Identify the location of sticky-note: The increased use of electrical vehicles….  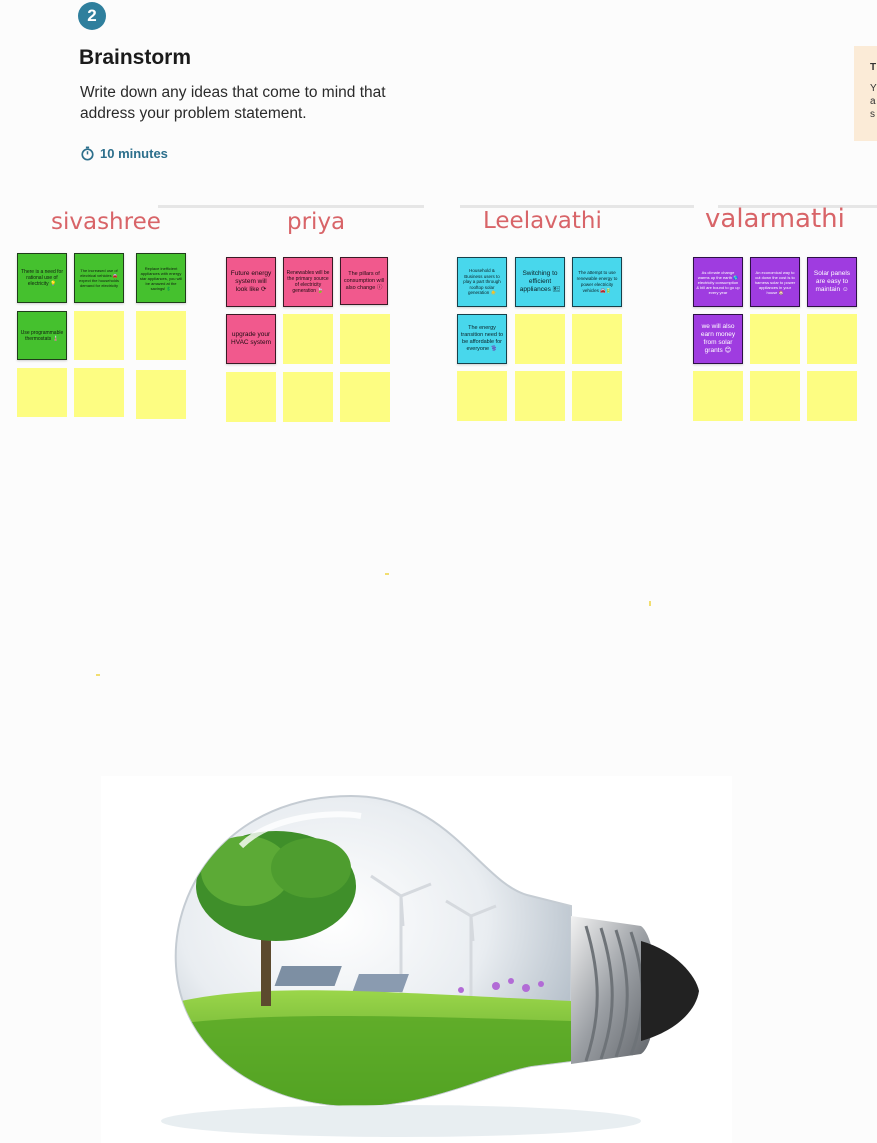
(99, 278).